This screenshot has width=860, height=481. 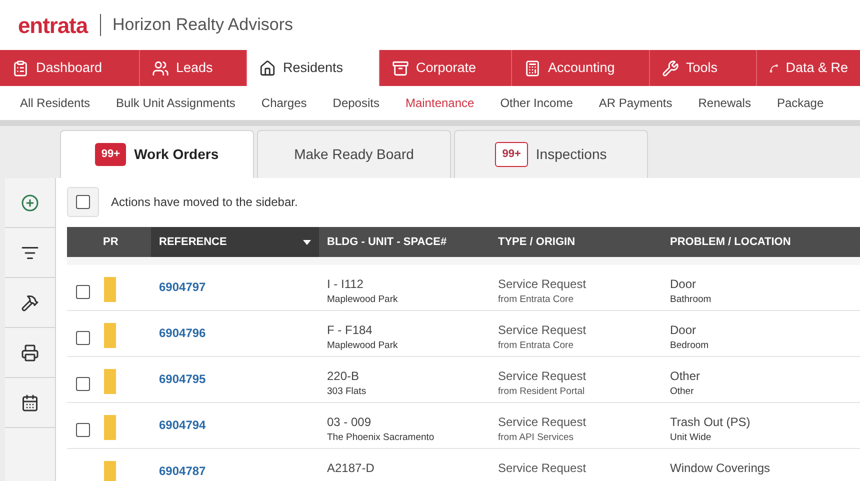 What do you see at coordinates (730, 242) in the screenshot?
I see `column-header: PROBLEM / LOCATION` at bounding box center [730, 242].